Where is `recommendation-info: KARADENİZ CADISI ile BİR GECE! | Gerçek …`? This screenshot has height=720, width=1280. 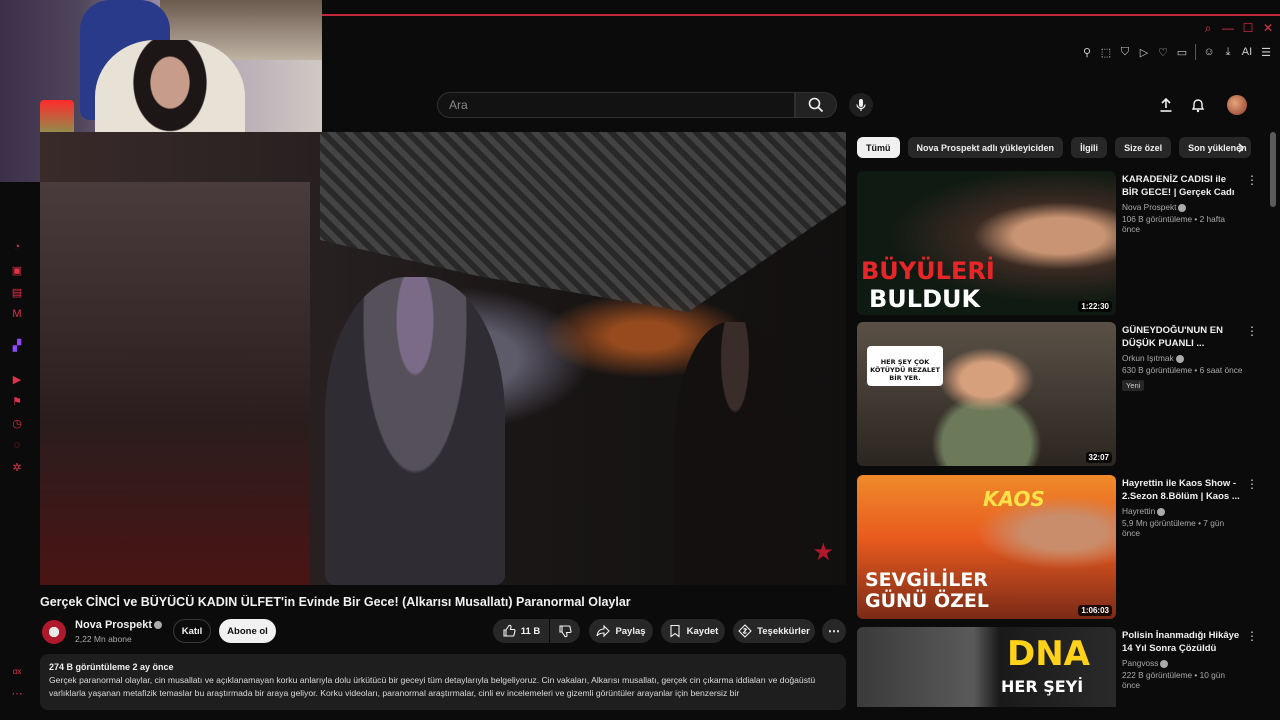 recommendation-info: KARADENİZ CADISI ile BİR GECE! | Gerçek … is located at coordinates (1183, 204).